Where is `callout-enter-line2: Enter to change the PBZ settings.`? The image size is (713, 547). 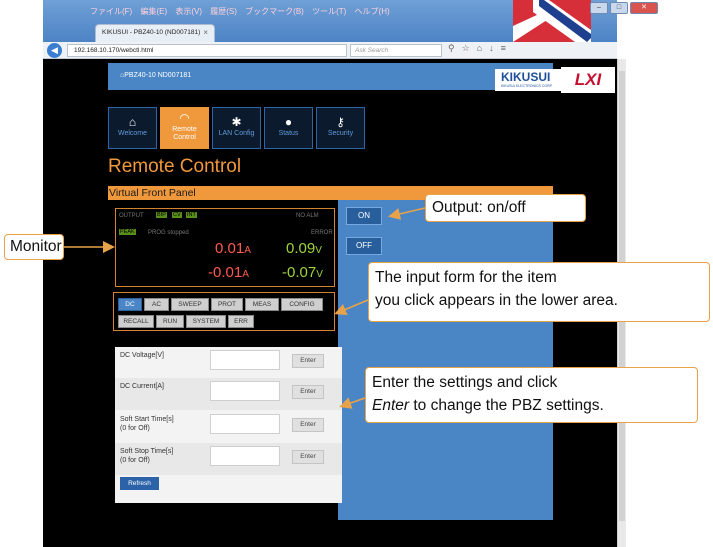
callout-enter-line2: Enter to change the PBZ settings. is located at coordinates (488, 405).